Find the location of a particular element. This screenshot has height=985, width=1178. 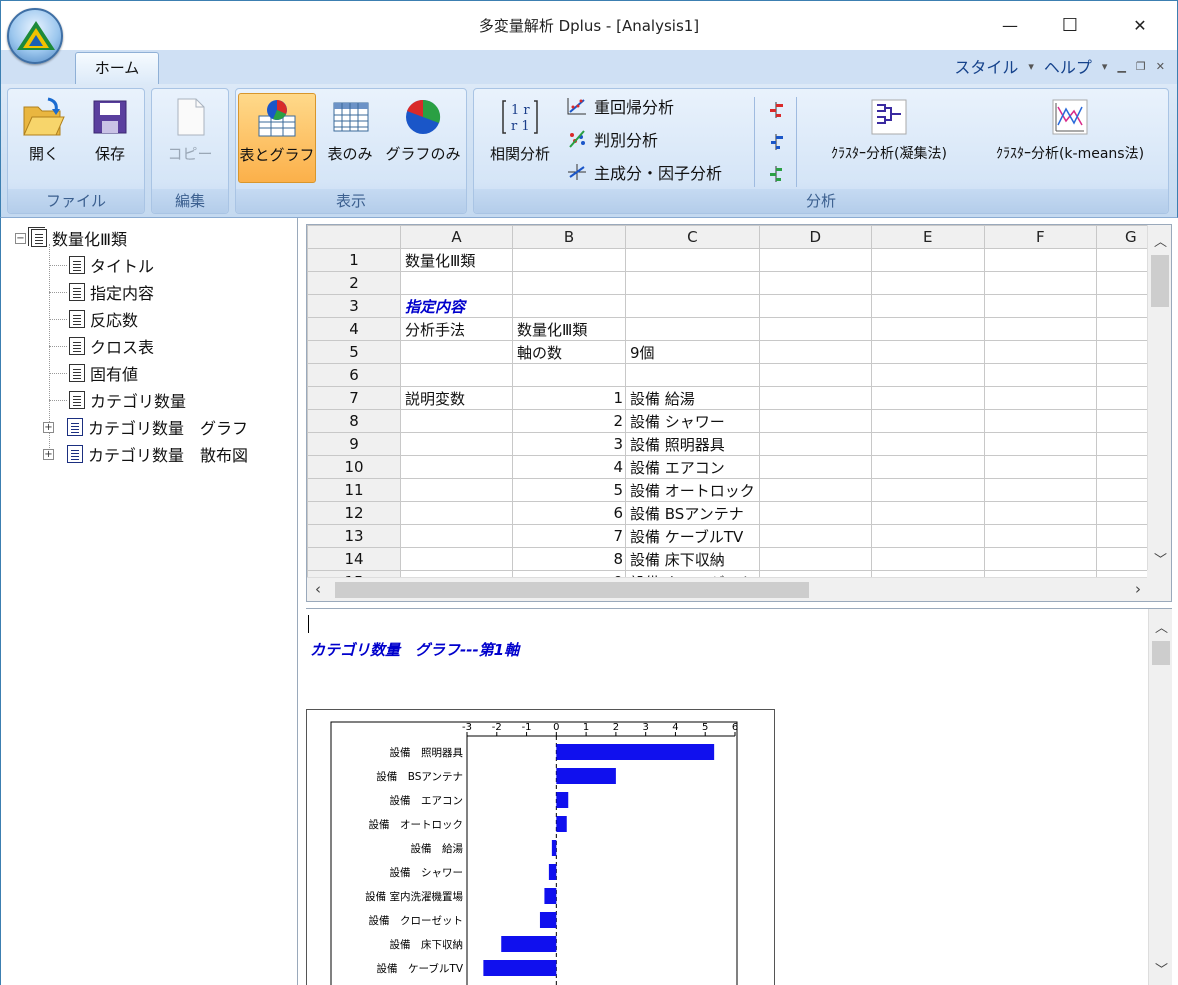

row-header: 11 is located at coordinates (354, 490).